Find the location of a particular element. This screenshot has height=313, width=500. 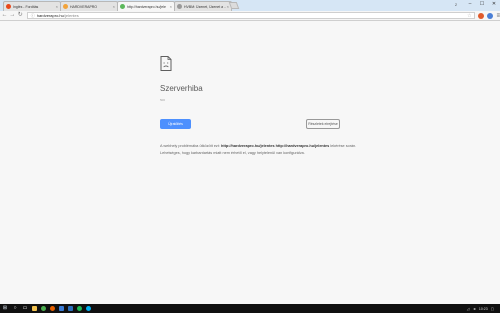

file-explorer-icon is located at coordinates (34, 308).